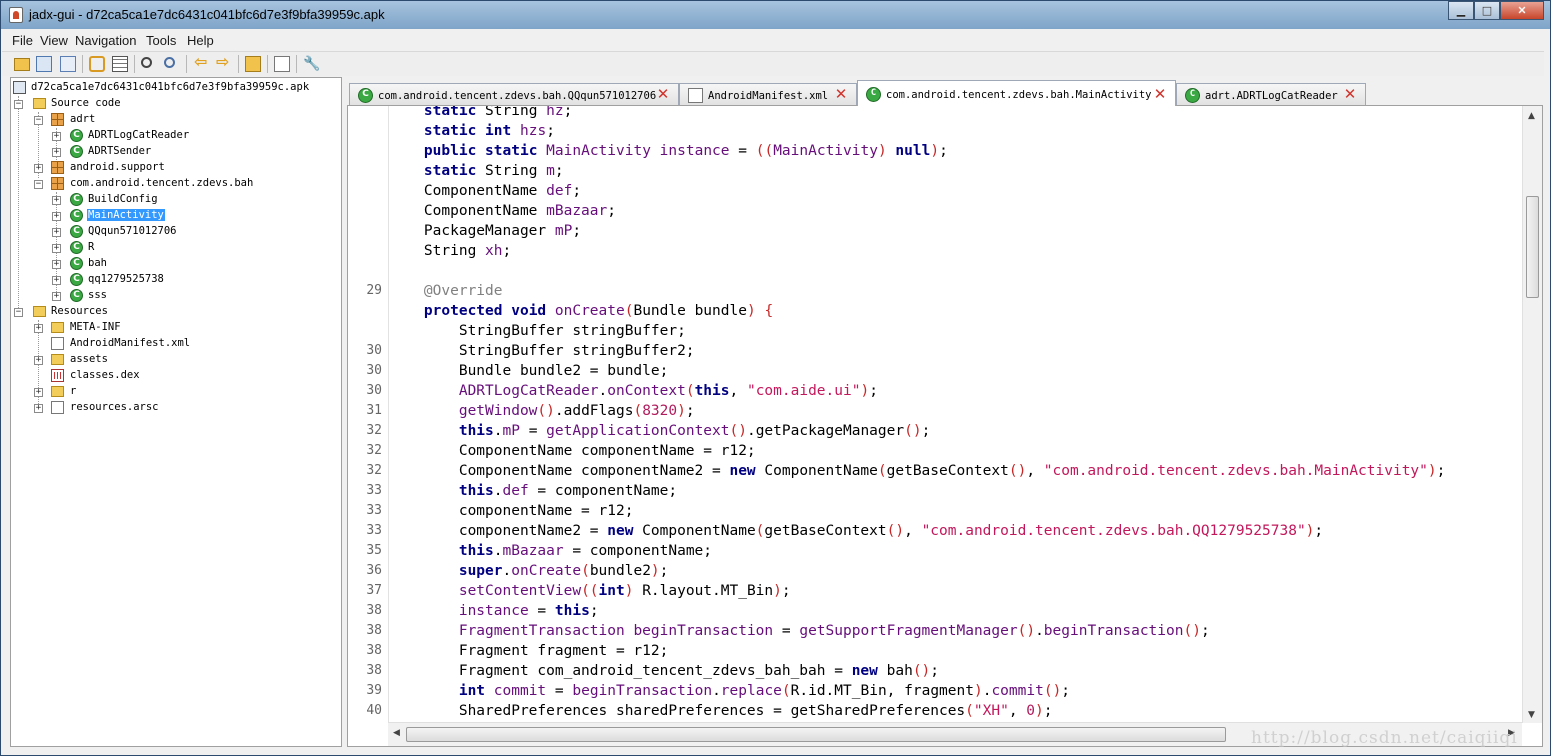  Describe the element at coordinates (105, 40) in the screenshot. I see `menu-navigation: Navigation` at that location.